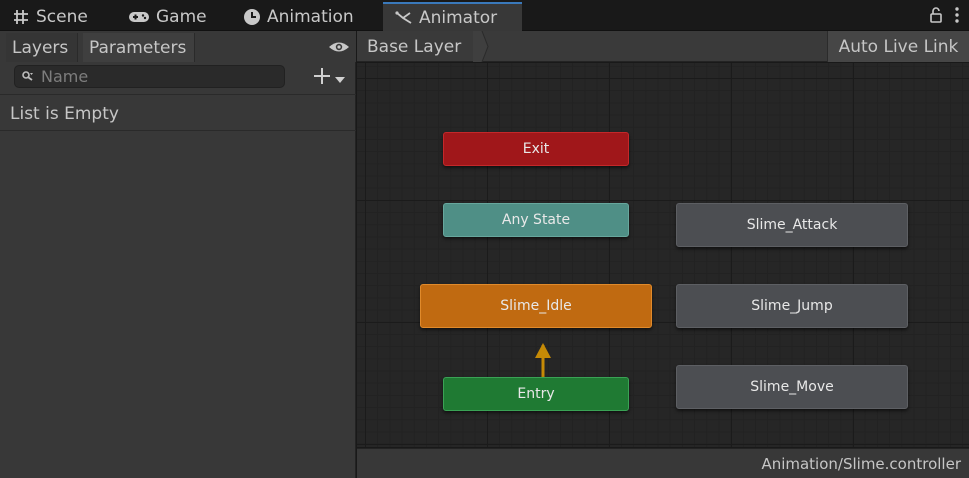 The width and height of the screenshot is (969, 478). What do you see at coordinates (28, 76) in the screenshot?
I see `search-icon` at bounding box center [28, 76].